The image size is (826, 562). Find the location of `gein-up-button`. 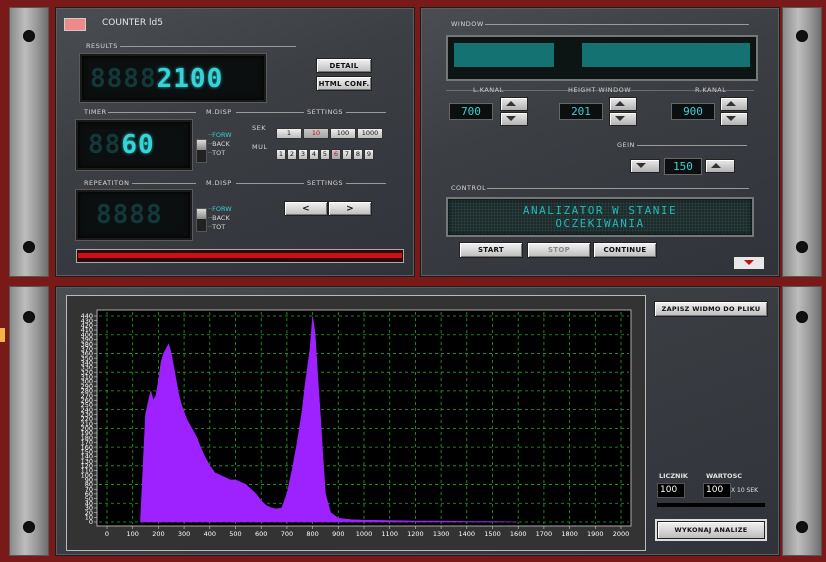

gein-up-button is located at coordinates (720, 166).